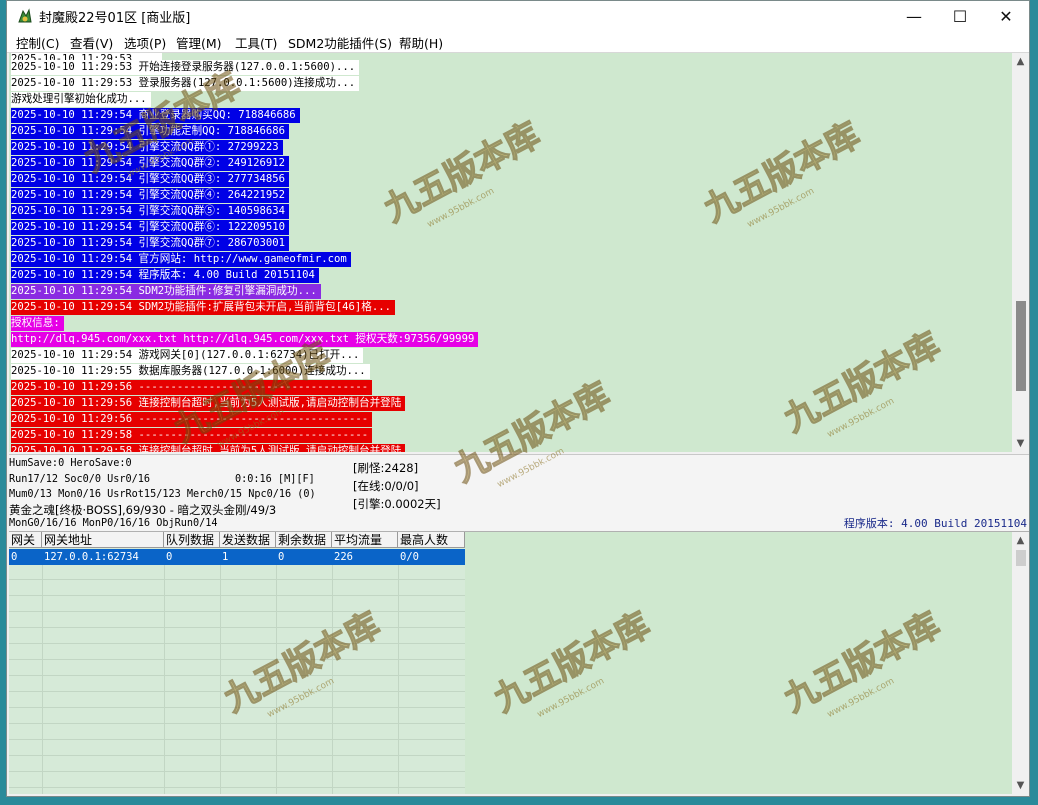 This screenshot has height=805, width=1038. I want to click on col-gateway-address: 网关地址, so click(103, 540).